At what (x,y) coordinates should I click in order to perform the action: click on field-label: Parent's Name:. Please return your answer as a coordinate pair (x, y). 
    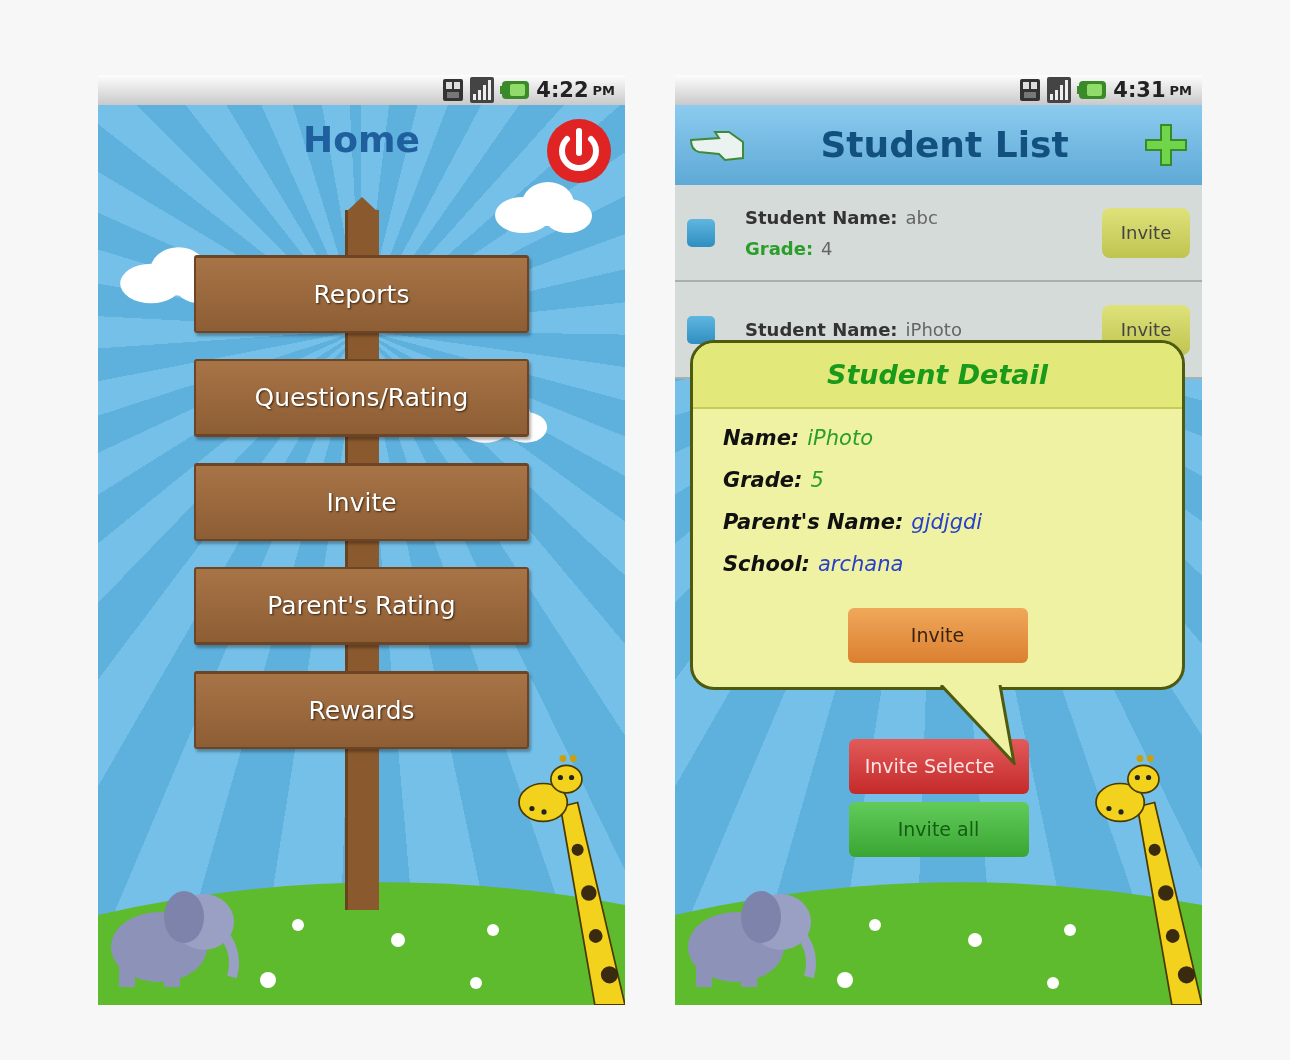
    Looking at the image, I should click on (813, 522).